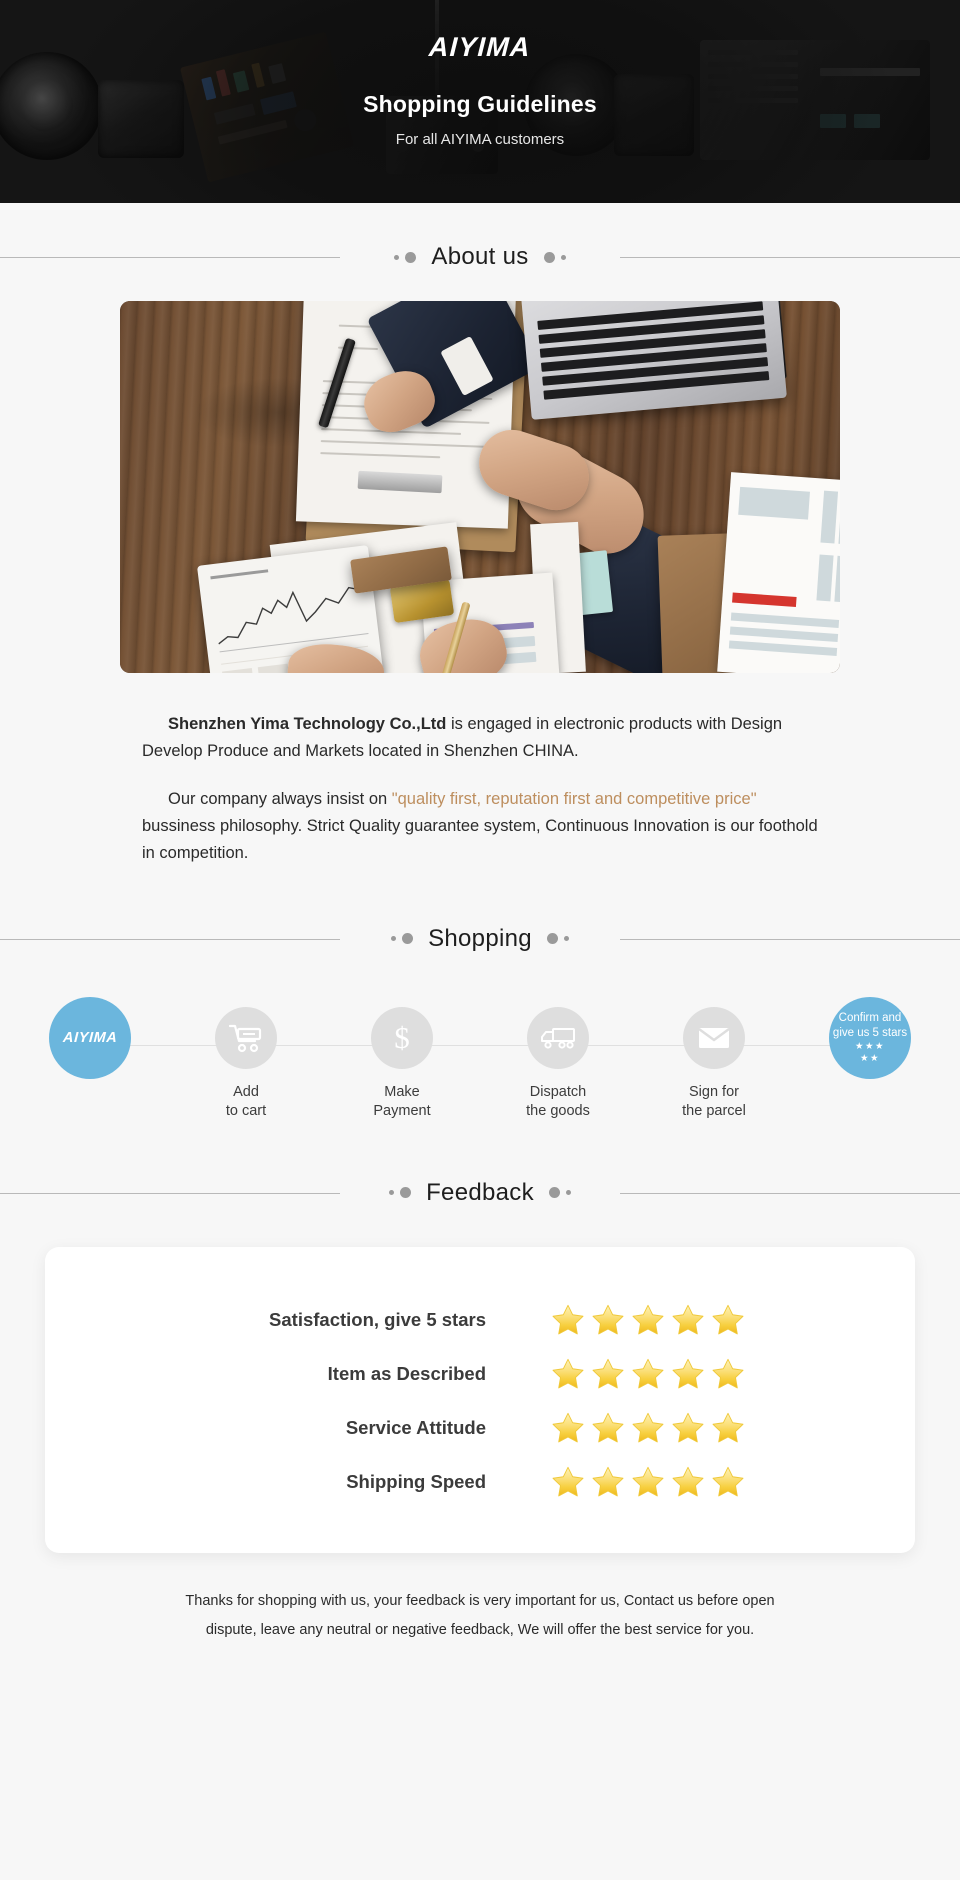  I want to click on feedback-label: Shipping Speed, so click(416, 1481).